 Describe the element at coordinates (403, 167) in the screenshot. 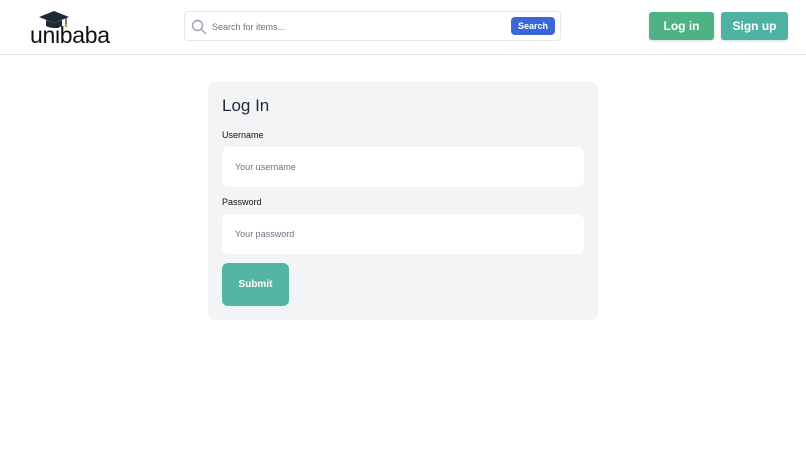

I see `username-field` at that location.